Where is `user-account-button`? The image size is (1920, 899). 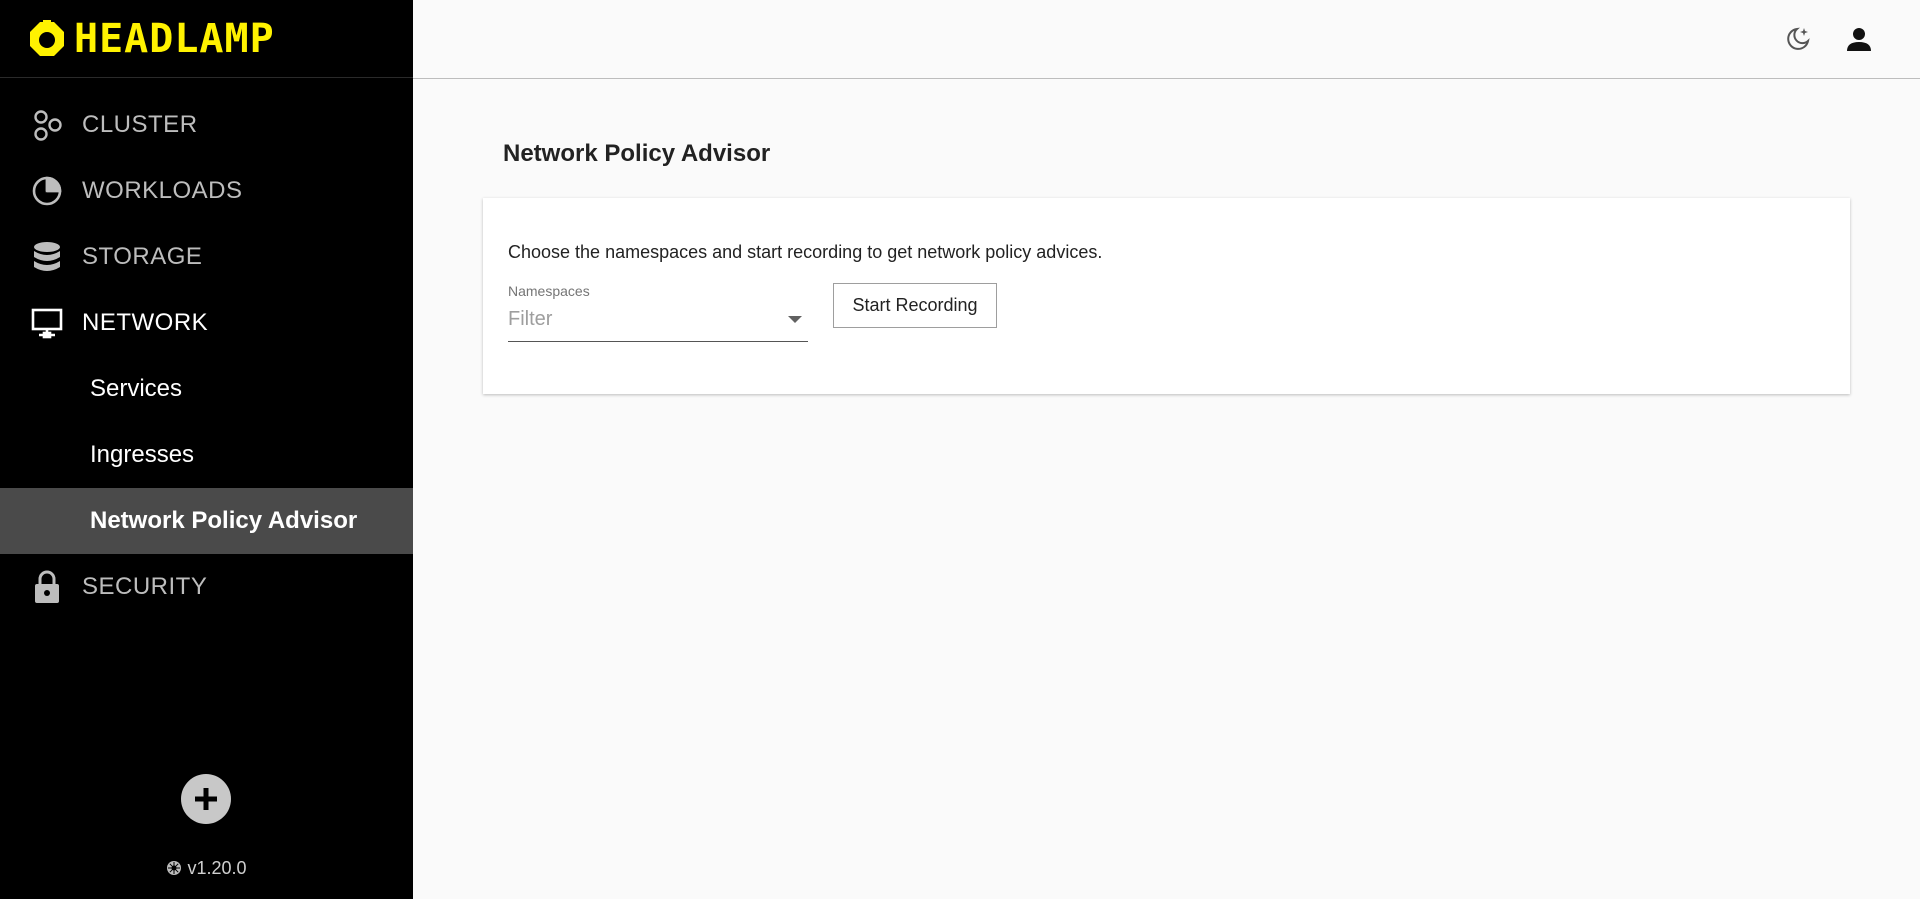
user-account-button is located at coordinates (1859, 39).